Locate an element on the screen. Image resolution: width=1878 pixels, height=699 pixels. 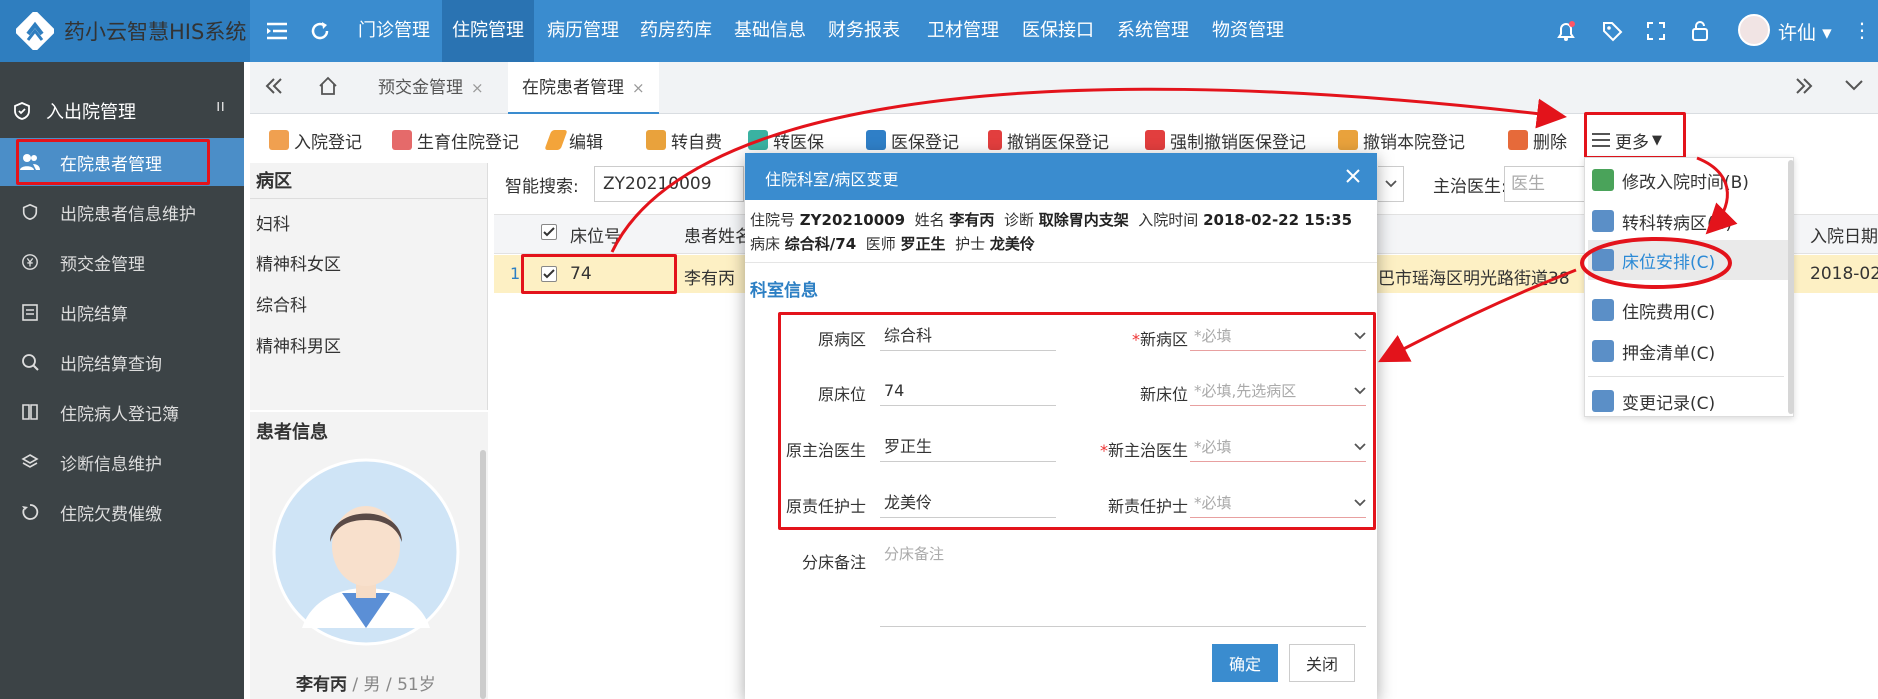
tab-scroll-left-icon is located at coordinates (274, 86).